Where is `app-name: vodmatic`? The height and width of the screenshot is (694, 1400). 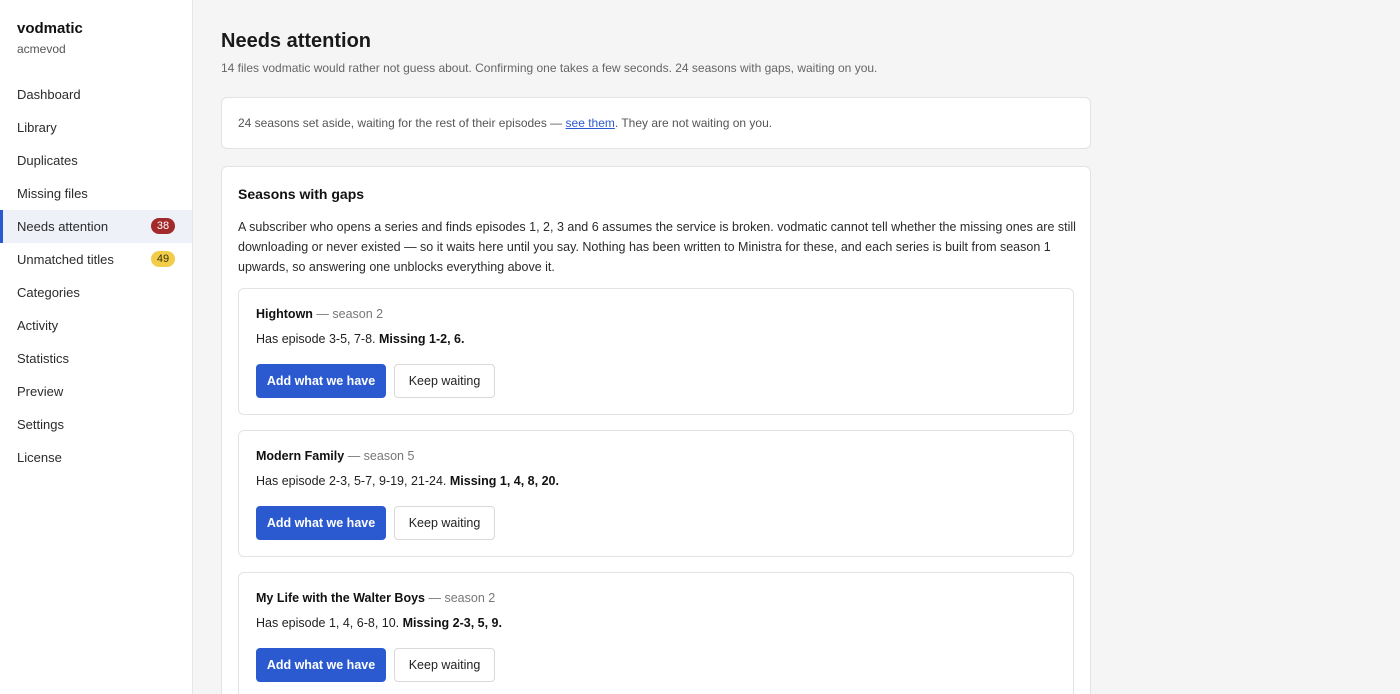 app-name: vodmatic is located at coordinates (50, 28).